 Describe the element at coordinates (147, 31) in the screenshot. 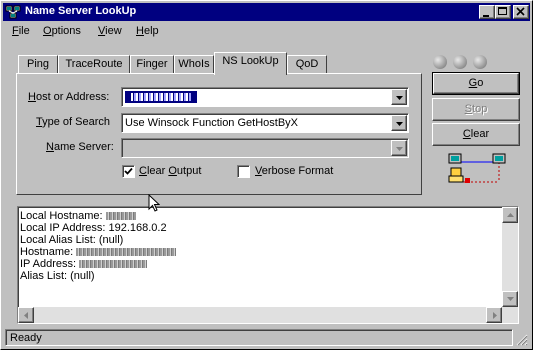

I see `menu-help: Help` at that location.